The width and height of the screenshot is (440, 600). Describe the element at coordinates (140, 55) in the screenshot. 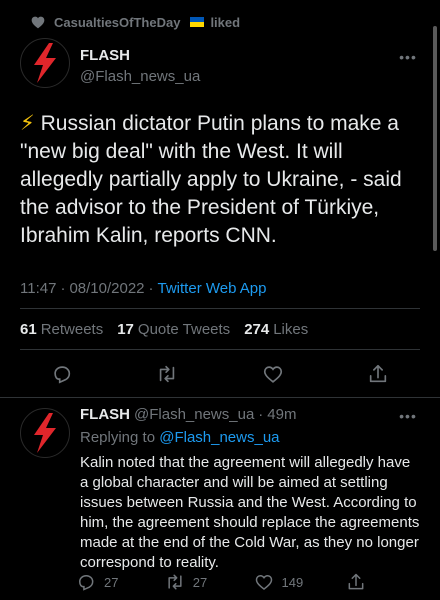

I see `author-name: FLASH` at that location.